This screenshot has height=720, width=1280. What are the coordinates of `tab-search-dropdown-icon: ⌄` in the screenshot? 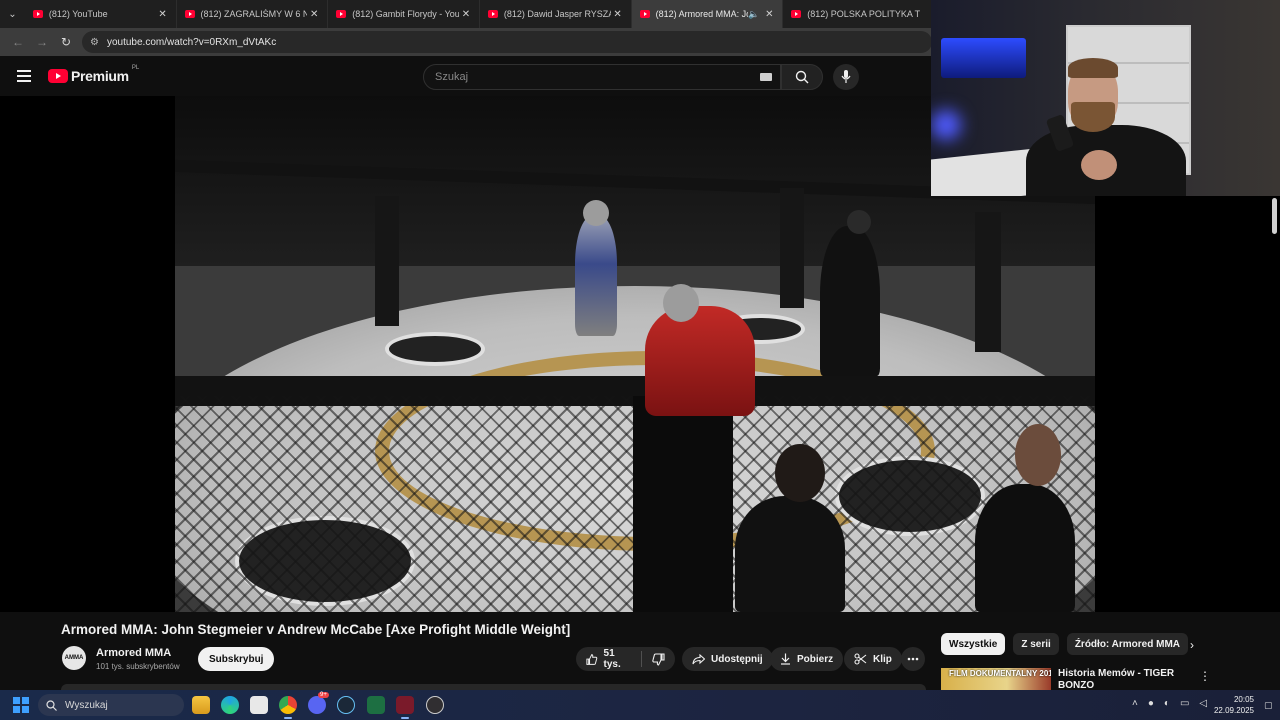 It's located at (12, 14).